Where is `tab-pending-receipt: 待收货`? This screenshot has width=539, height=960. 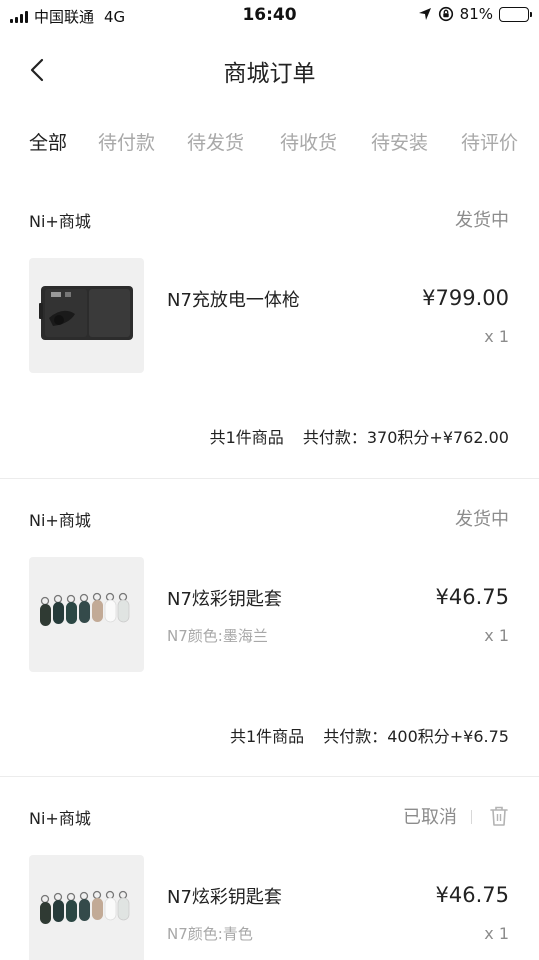
tab-pending-receipt: 待收货 is located at coordinates (308, 141).